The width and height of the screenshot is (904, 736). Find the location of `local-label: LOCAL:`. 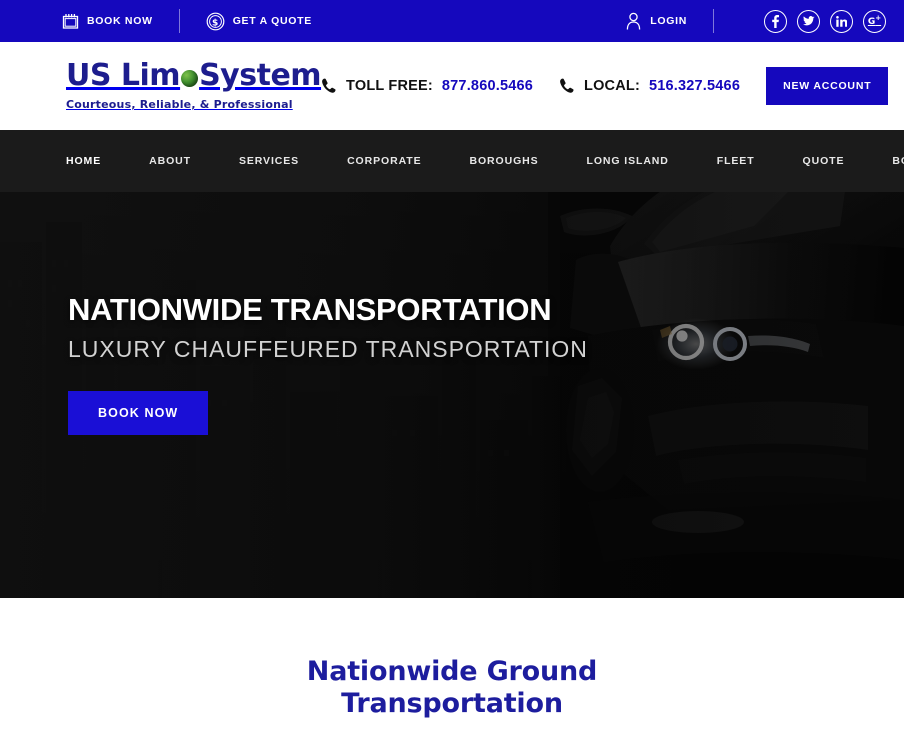

local-label: LOCAL: is located at coordinates (612, 86).